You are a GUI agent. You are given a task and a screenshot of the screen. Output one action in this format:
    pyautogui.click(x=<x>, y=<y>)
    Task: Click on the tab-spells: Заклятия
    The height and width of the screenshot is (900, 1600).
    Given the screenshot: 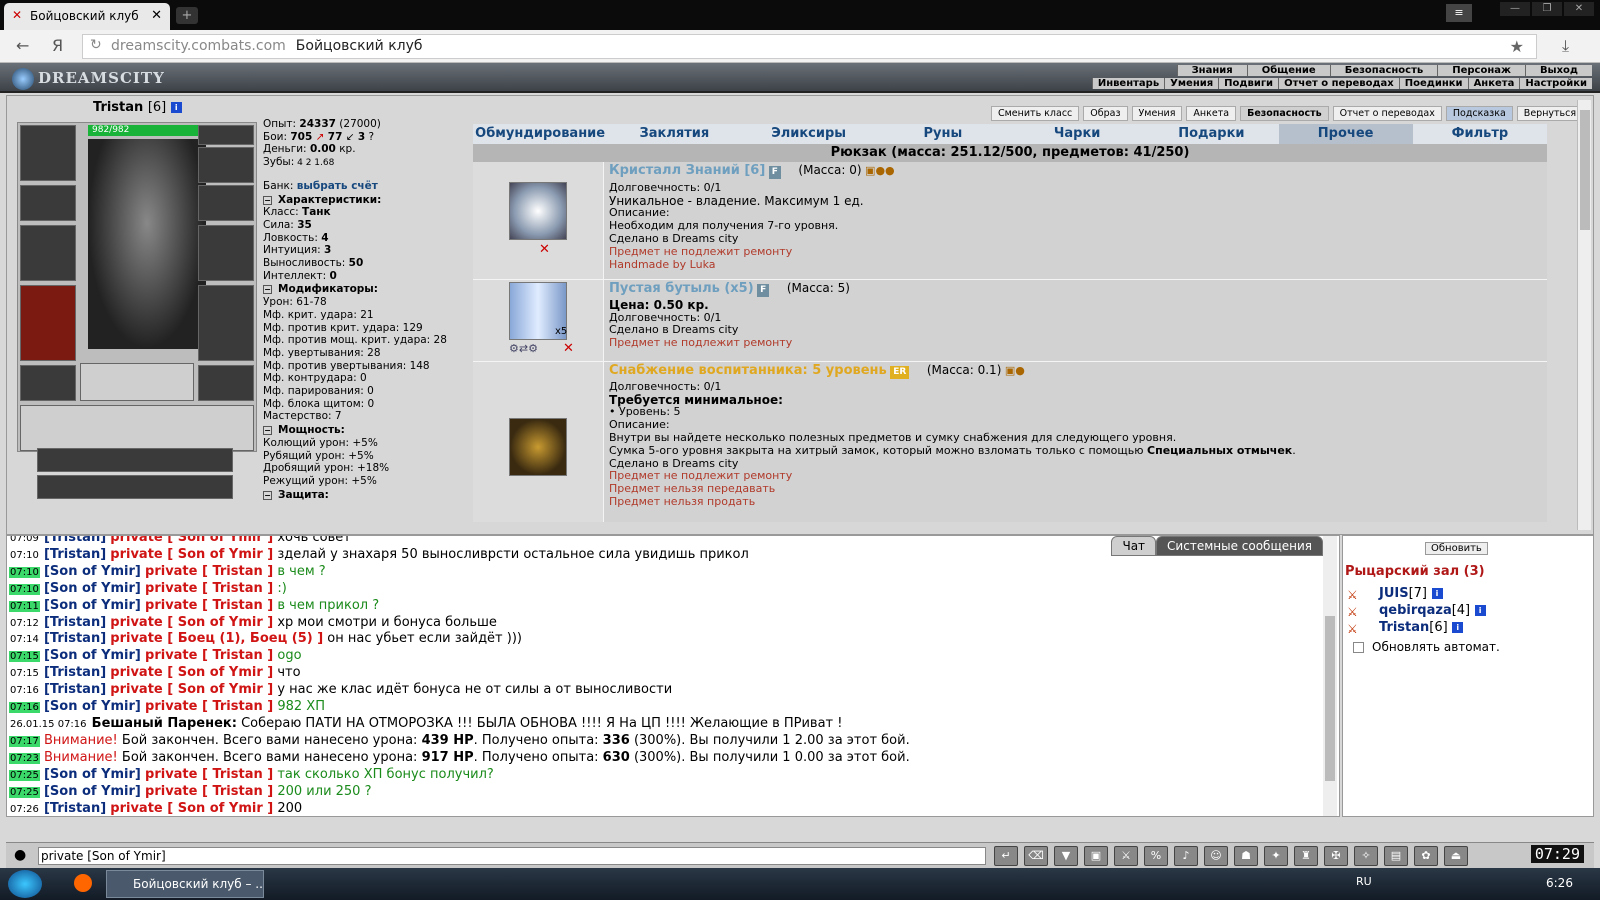 What is the action you would take?
    pyautogui.click(x=674, y=134)
    